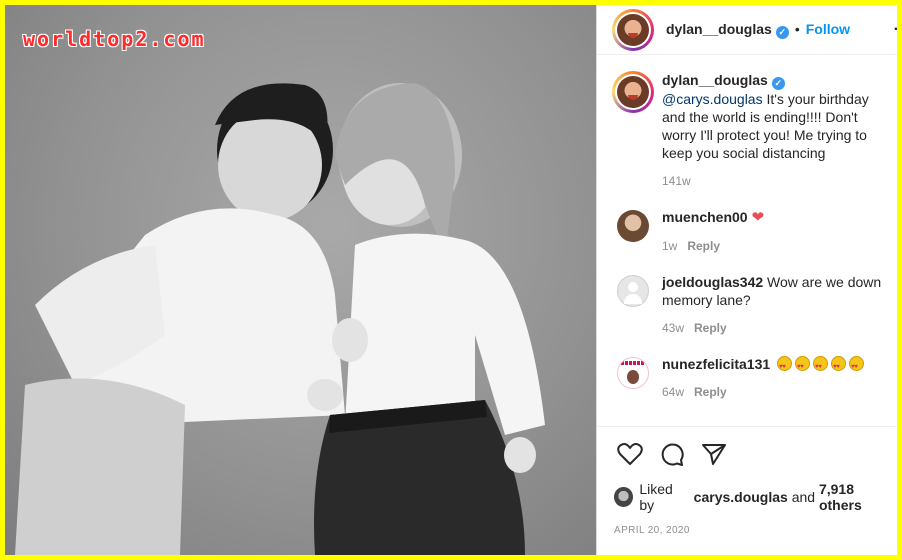  Describe the element at coordinates (656, 497) in the screenshot. I see `liked-by-prefix: Liked by` at that location.